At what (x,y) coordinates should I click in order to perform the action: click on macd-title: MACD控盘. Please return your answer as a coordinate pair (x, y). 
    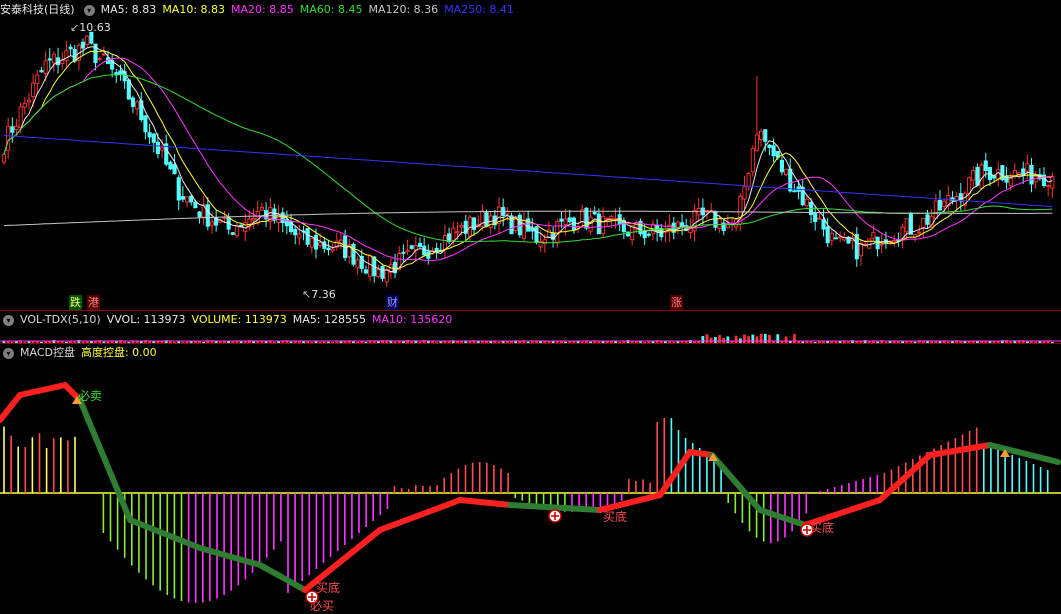
    Looking at the image, I should click on (47, 352).